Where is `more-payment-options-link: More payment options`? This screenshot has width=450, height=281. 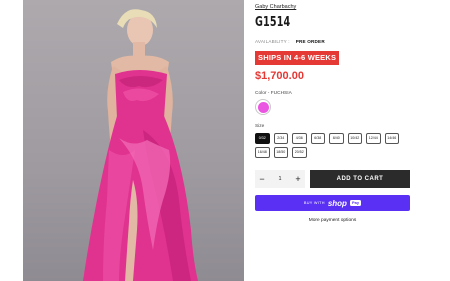 more-payment-options-link: More payment options is located at coordinates (332, 220).